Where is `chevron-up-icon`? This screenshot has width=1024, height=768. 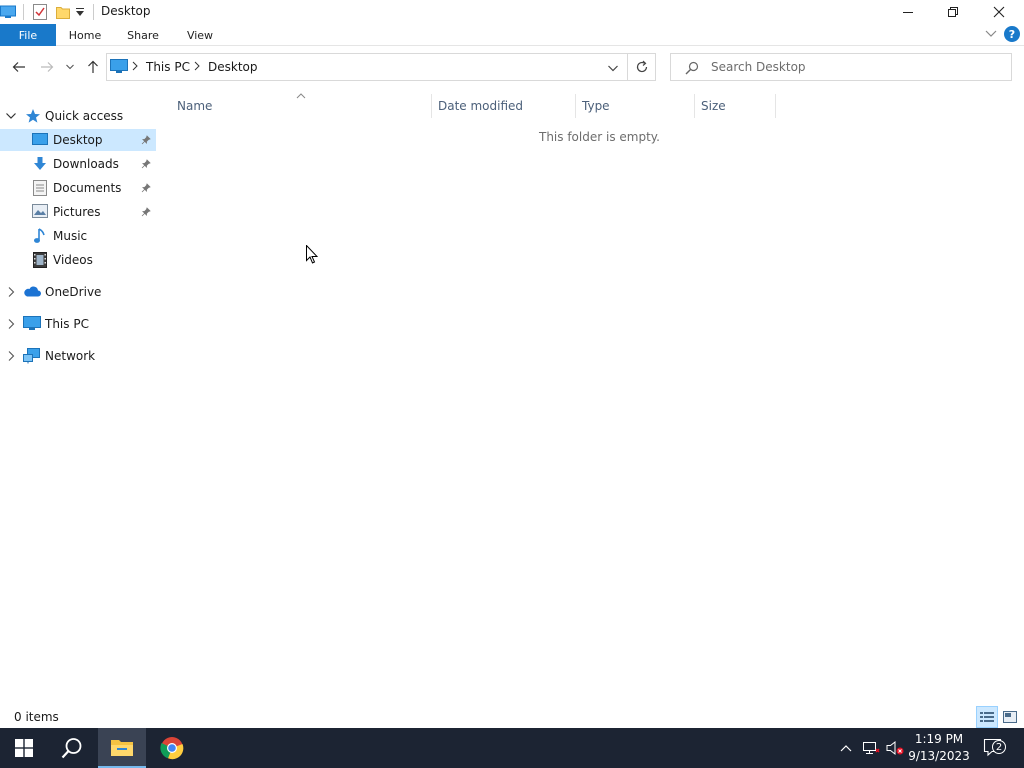 chevron-up-icon is located at coordinates (846, 748).